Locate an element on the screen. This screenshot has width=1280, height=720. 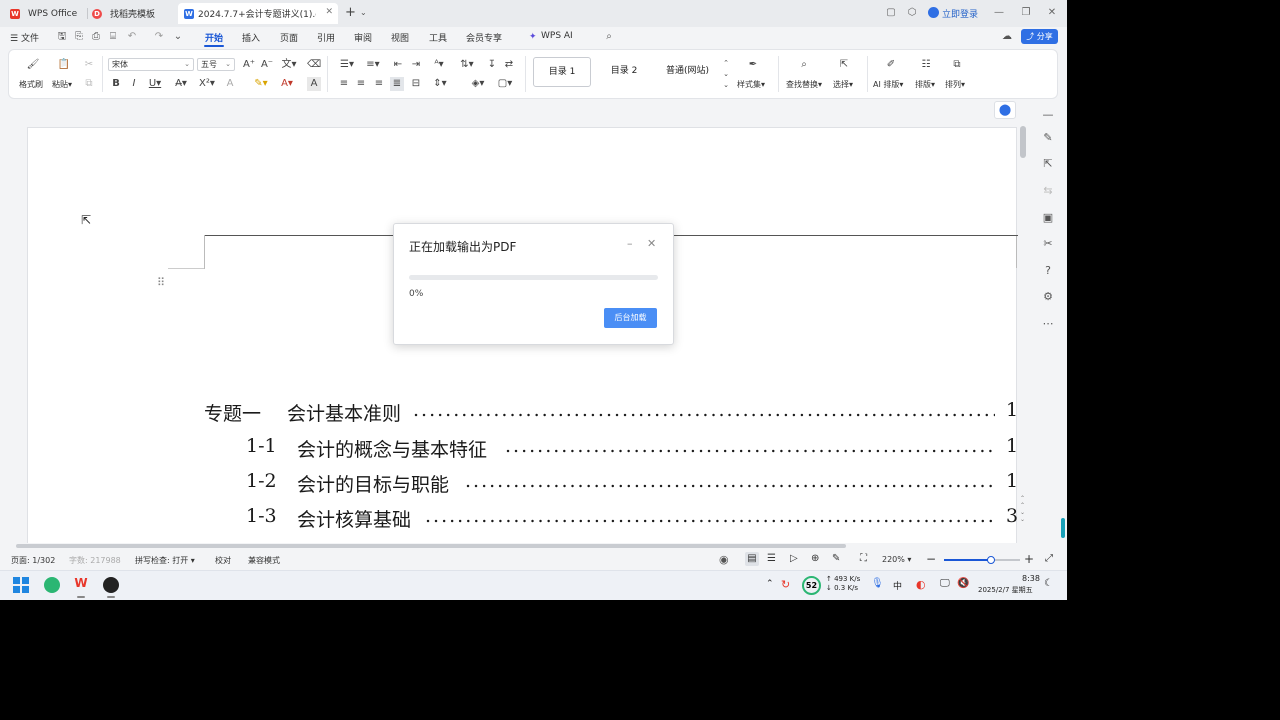
cube-icon: ⬡ is located at coordinates (912, 13).